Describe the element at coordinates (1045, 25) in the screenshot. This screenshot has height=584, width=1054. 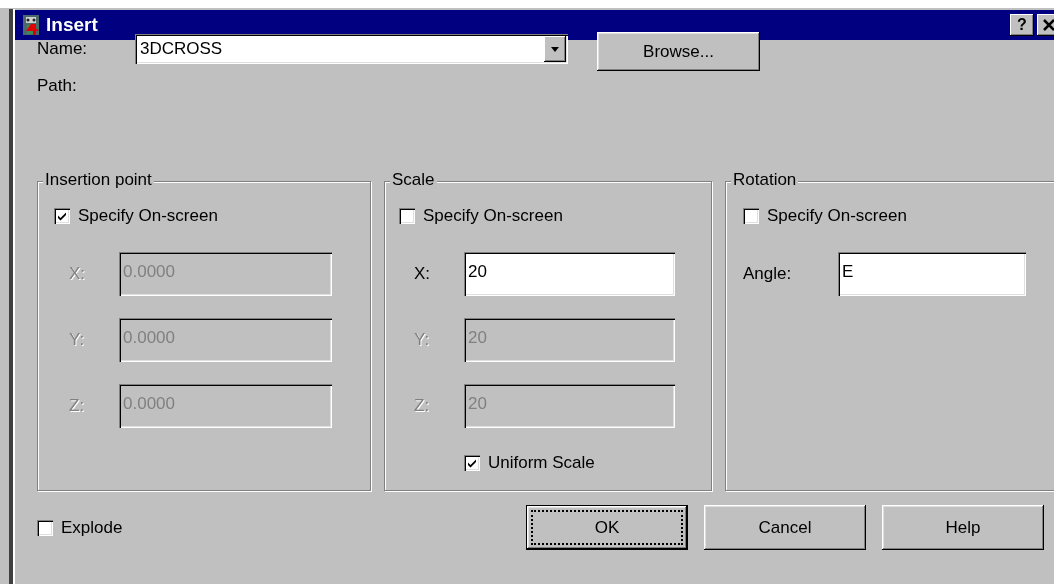
I see `close-icon` at that location.